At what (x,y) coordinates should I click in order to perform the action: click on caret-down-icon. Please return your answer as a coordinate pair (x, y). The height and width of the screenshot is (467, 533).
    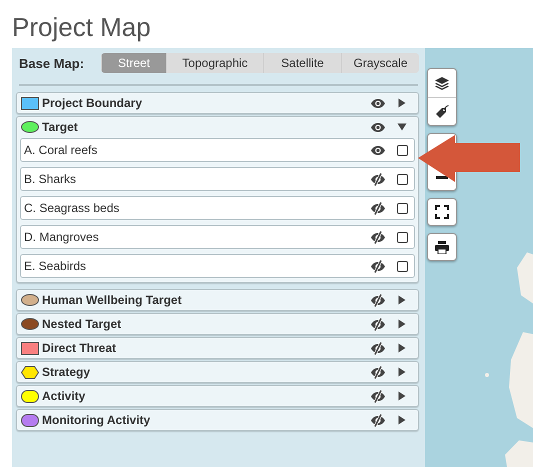
    Looking at the image, I should click on (402, 127).